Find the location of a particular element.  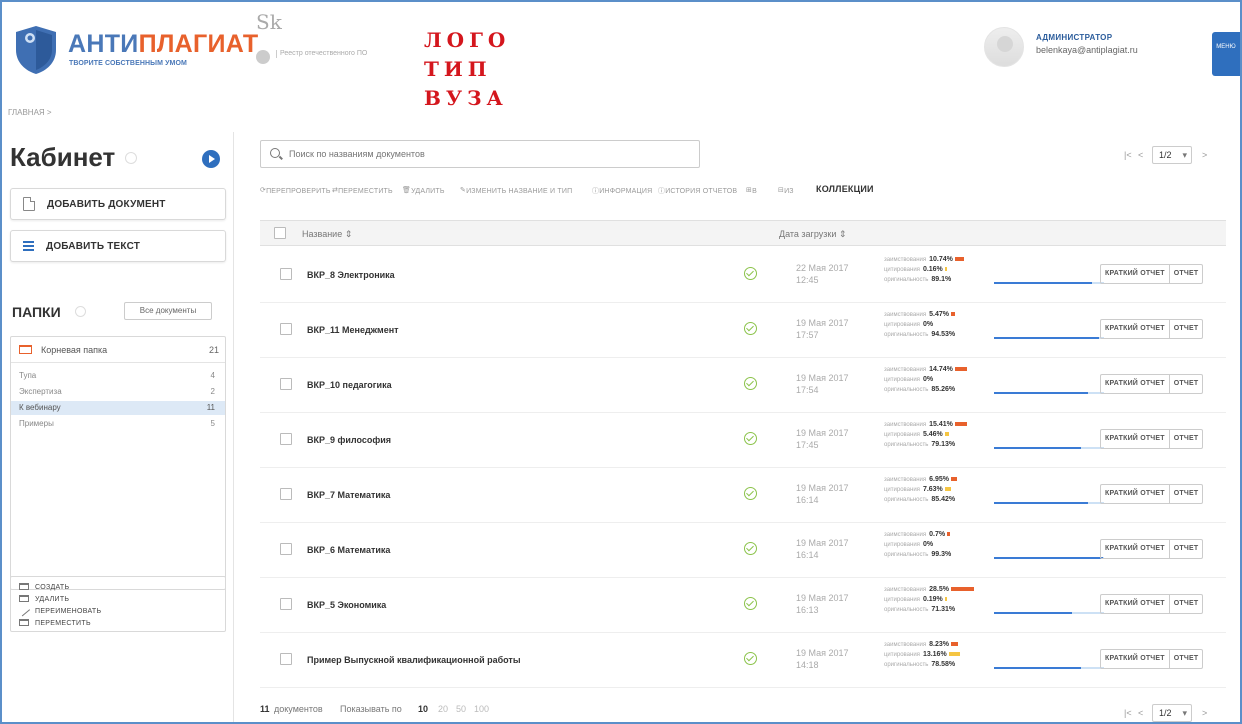

page-size-option: 10 is located at coordinates (423, 709).